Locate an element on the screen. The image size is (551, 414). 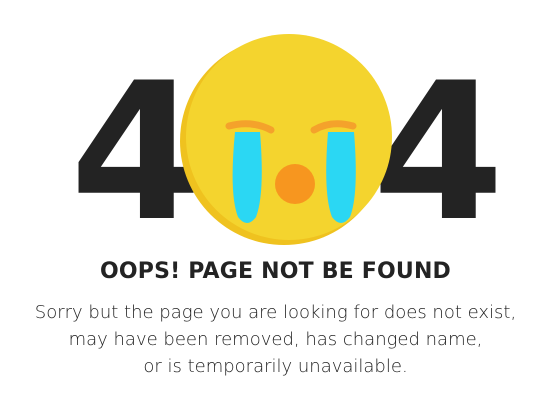
page-title: OOPS! PAGE NOT BE FOUND is located at coordinates (275, 271).